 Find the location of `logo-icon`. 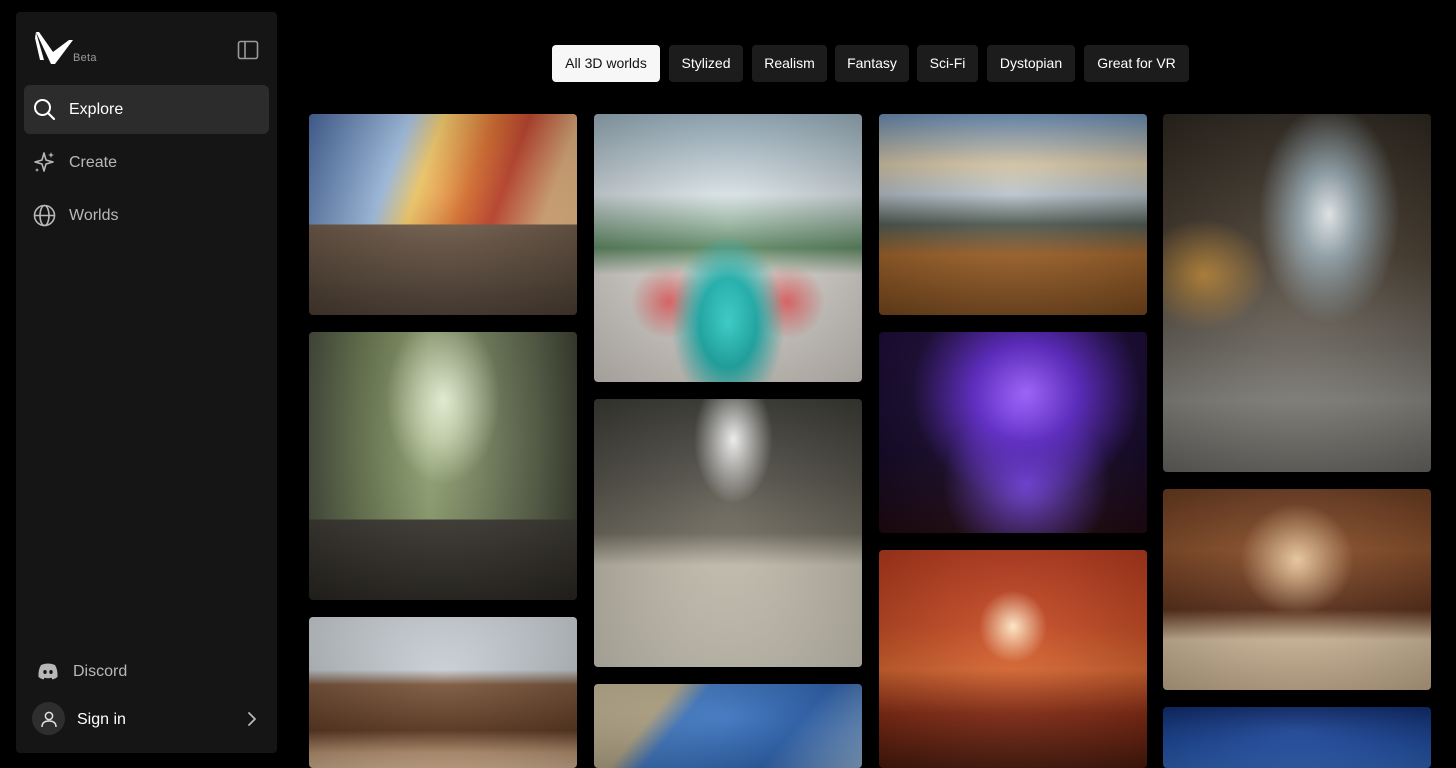

logo-icon is located at coordinates (54, 48).